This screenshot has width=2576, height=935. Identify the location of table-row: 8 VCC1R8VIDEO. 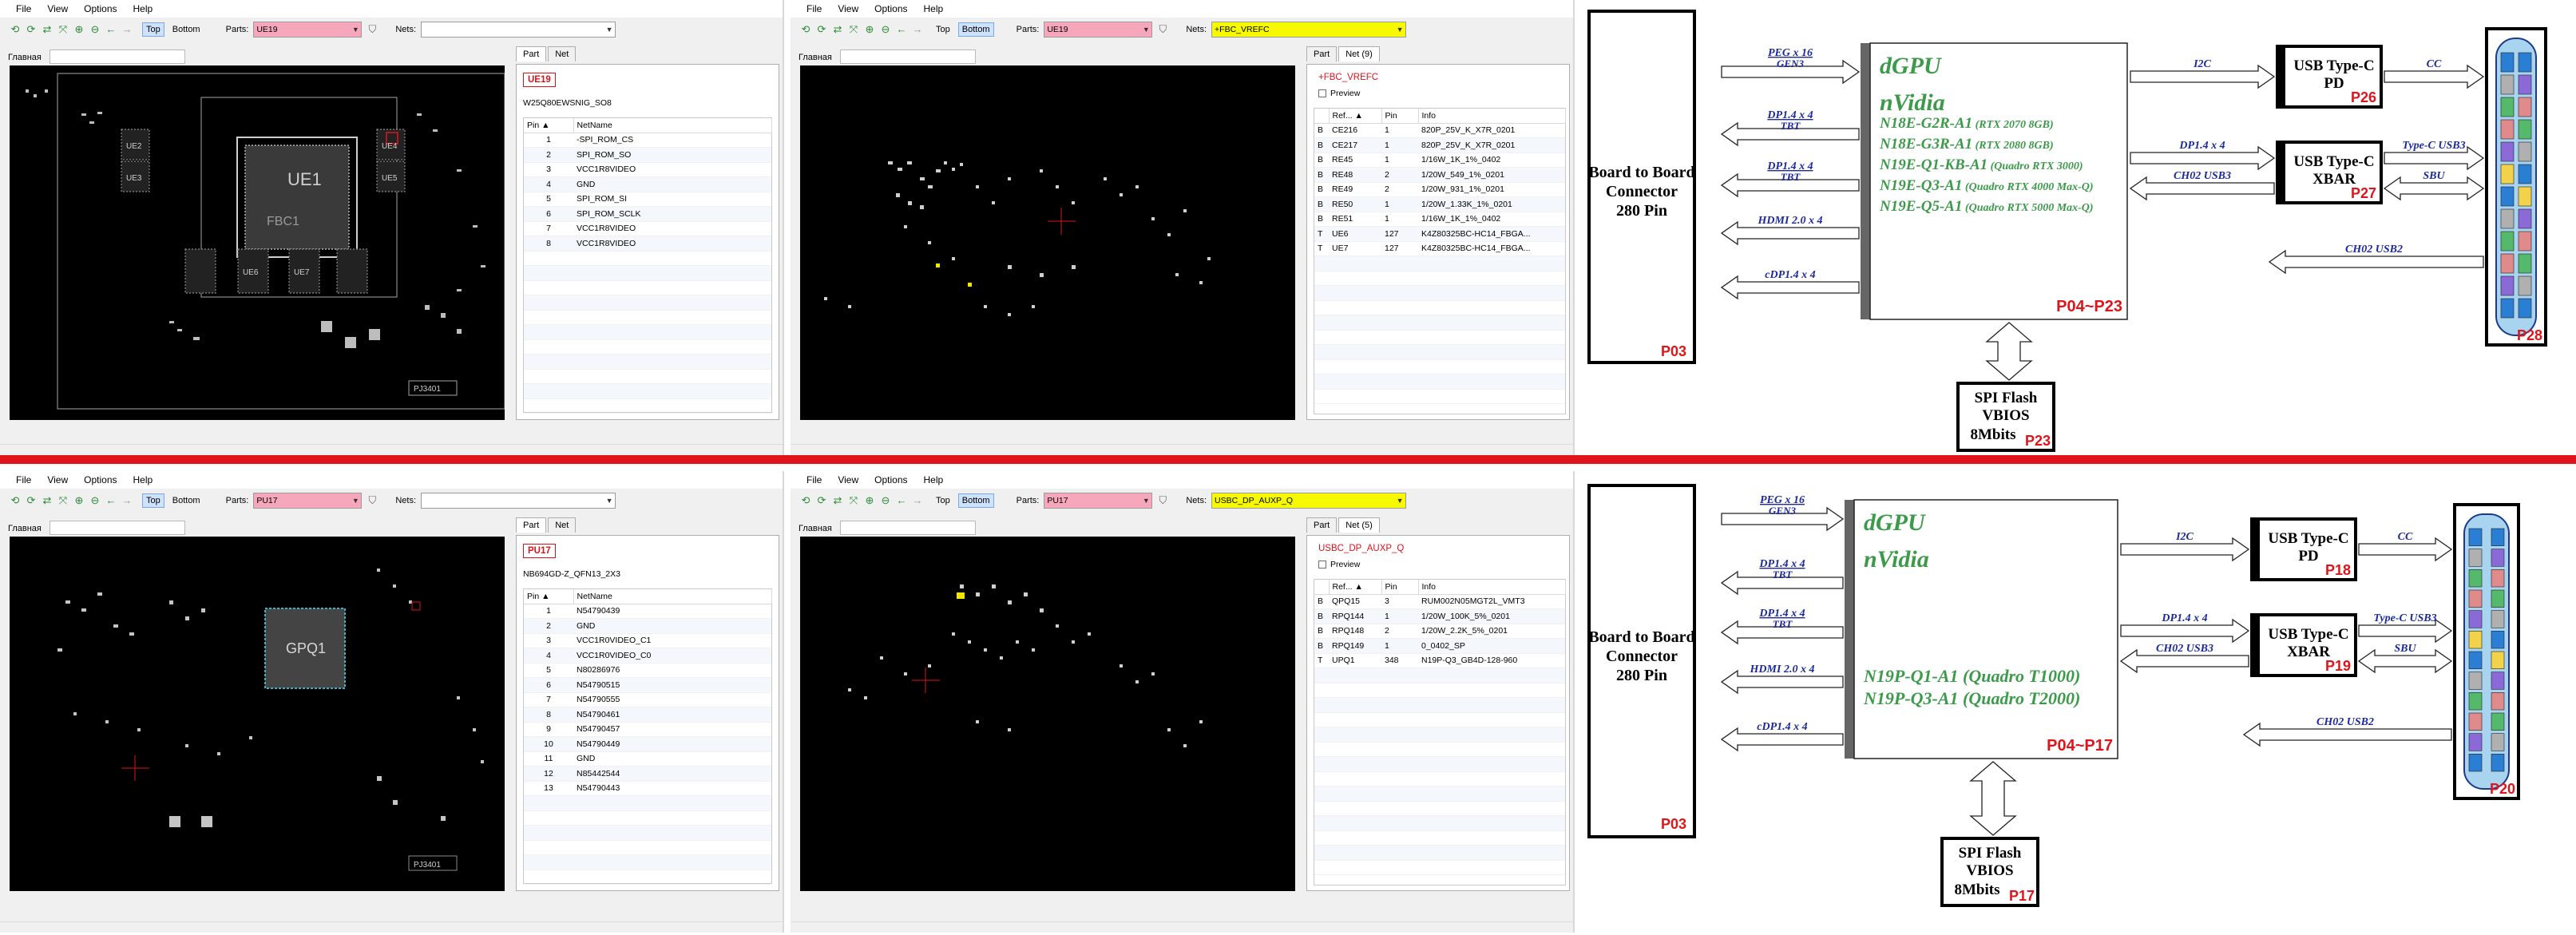
(647, 244).